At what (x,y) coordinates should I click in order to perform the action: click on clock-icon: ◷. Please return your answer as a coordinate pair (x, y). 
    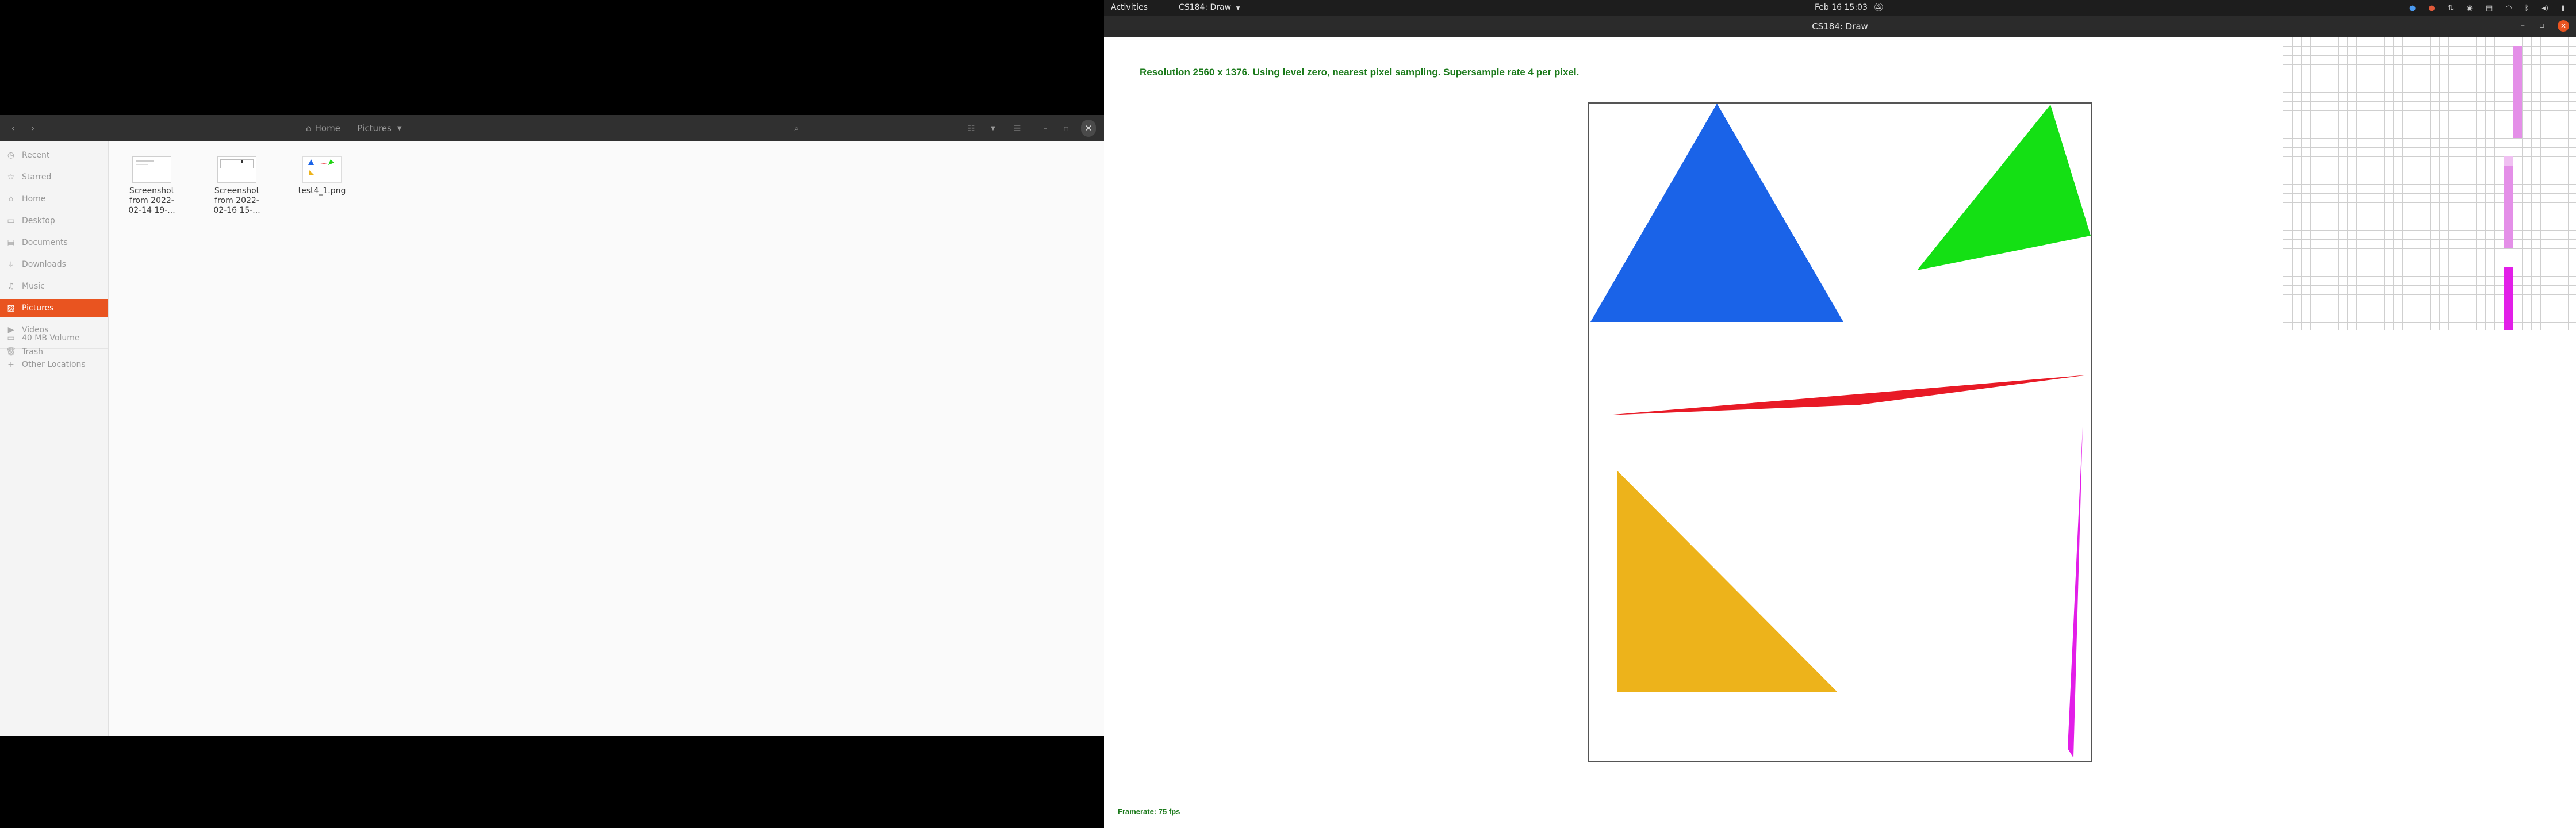
    Looking at the image, I should click on (11, 155).